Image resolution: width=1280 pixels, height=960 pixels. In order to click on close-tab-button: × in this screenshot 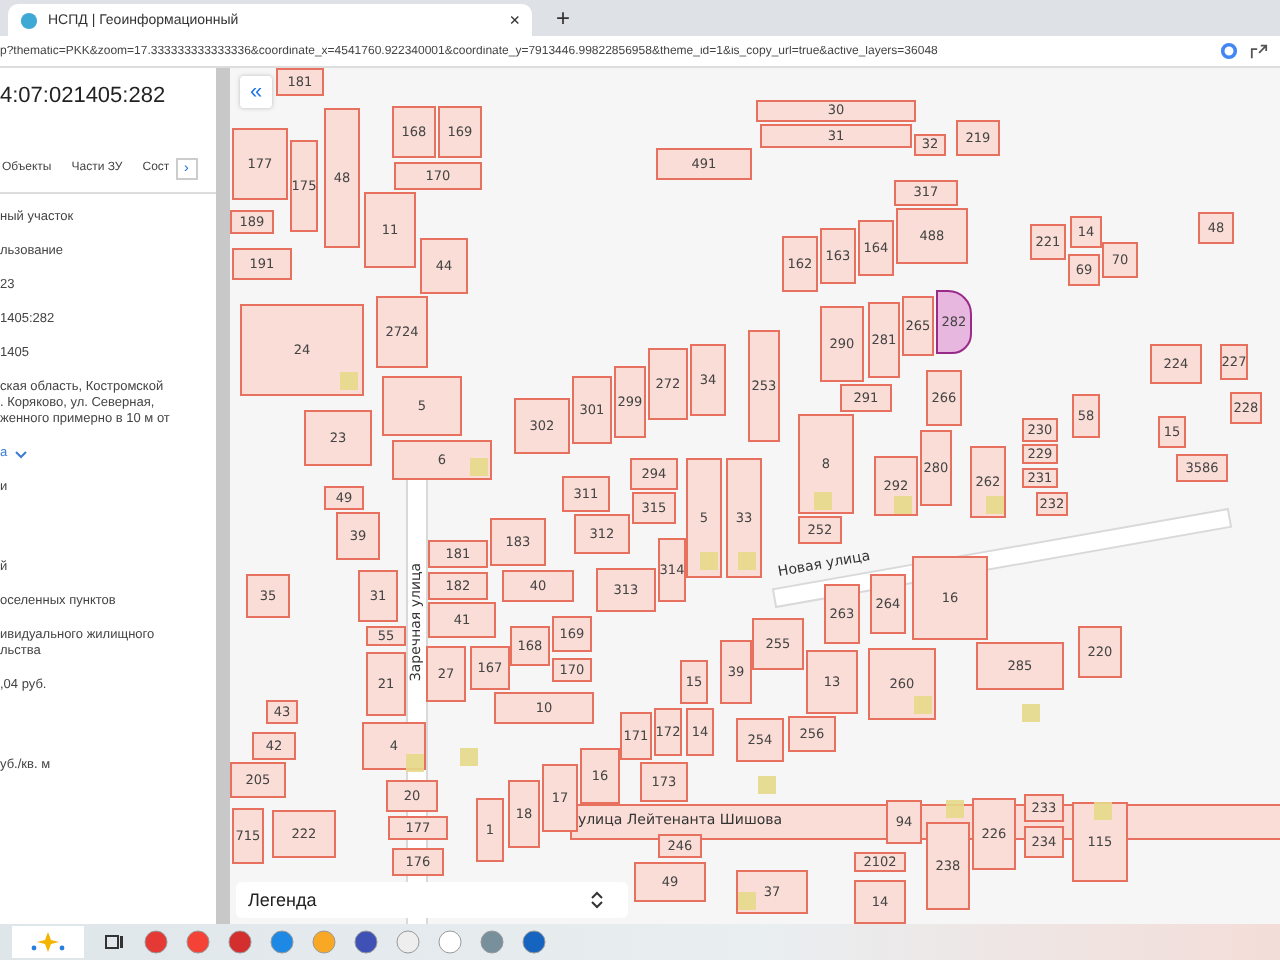, I will do `click(514, 20)`.